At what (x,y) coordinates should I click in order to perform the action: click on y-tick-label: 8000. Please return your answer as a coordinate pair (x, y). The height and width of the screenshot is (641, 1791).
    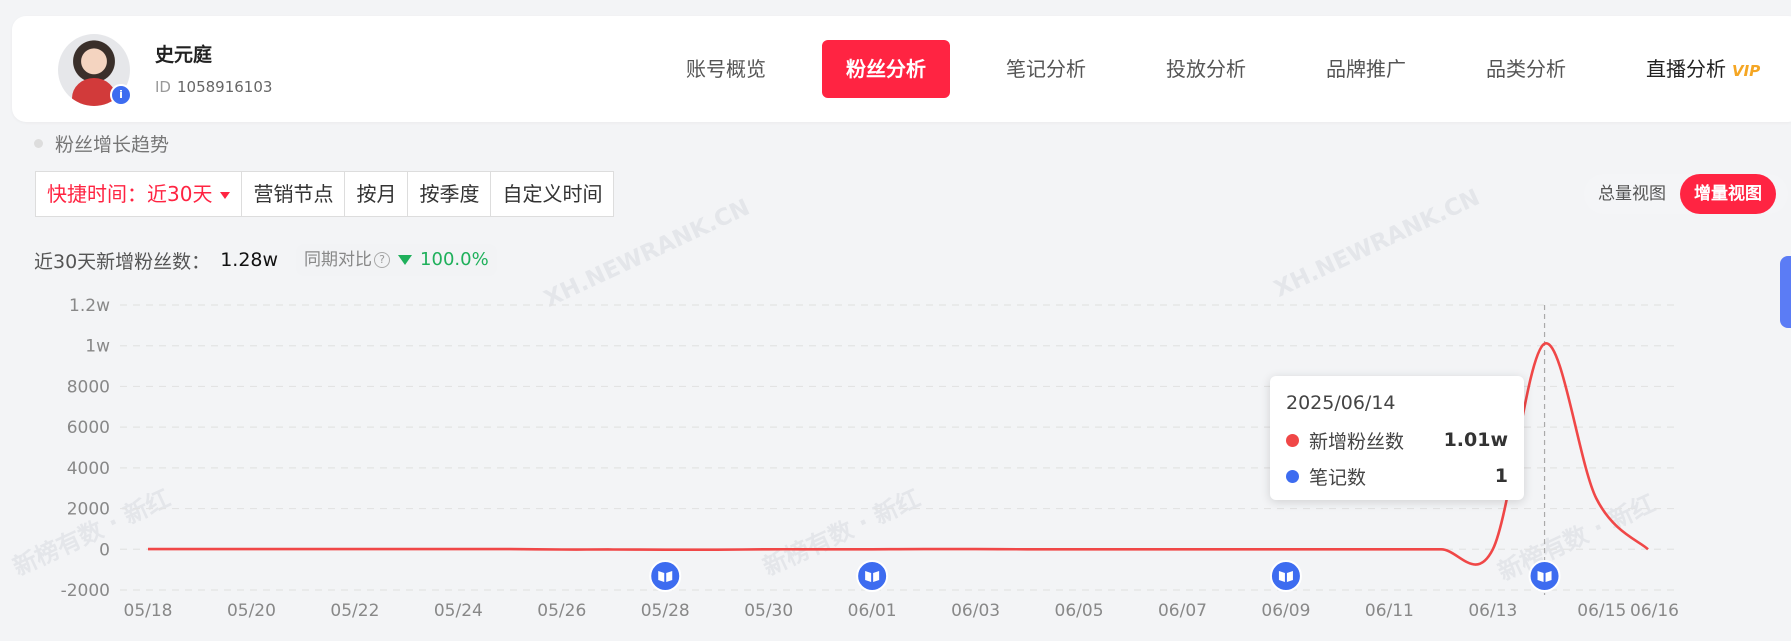
    Looking at the image, I should click on (88, 387).